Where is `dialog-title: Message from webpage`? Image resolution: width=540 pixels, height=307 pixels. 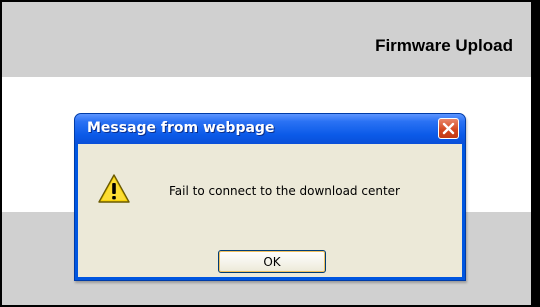
dialog-title: Message from webpage is located at coordinates (181, 128).